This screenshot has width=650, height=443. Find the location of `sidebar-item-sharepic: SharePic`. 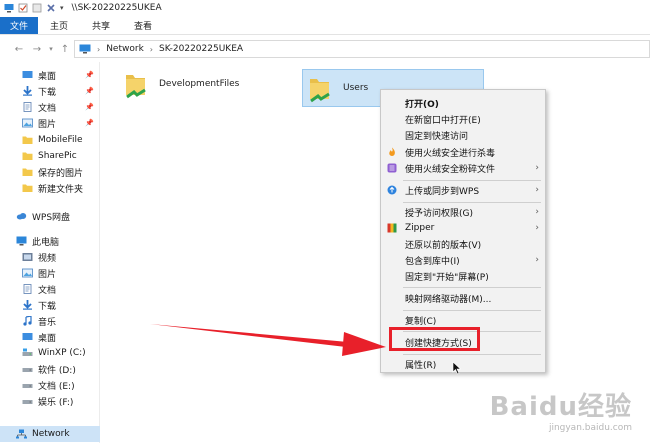

sidebar-item-sharepic: SharePic is located at coordinates (50, 156).